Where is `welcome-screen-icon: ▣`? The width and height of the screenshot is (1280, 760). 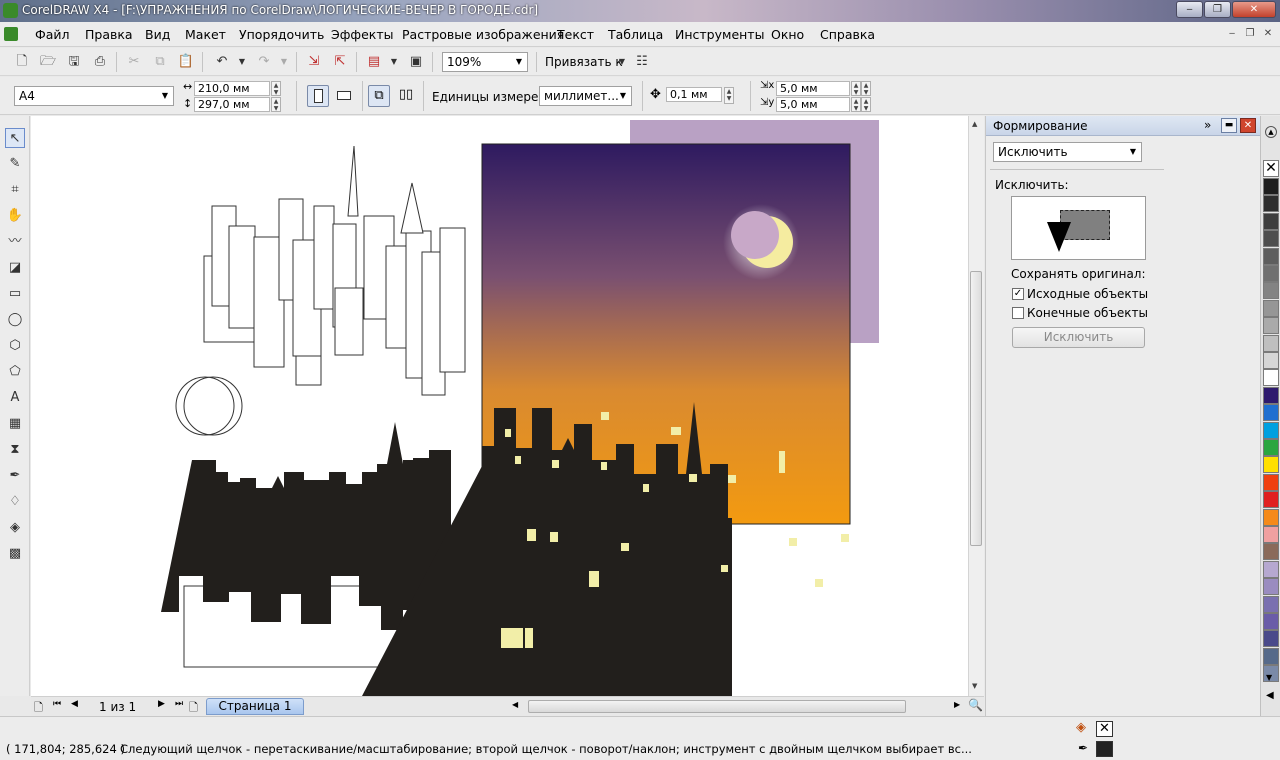 welcome-screen-icon: ▣ is located at coordinates (416, 62).